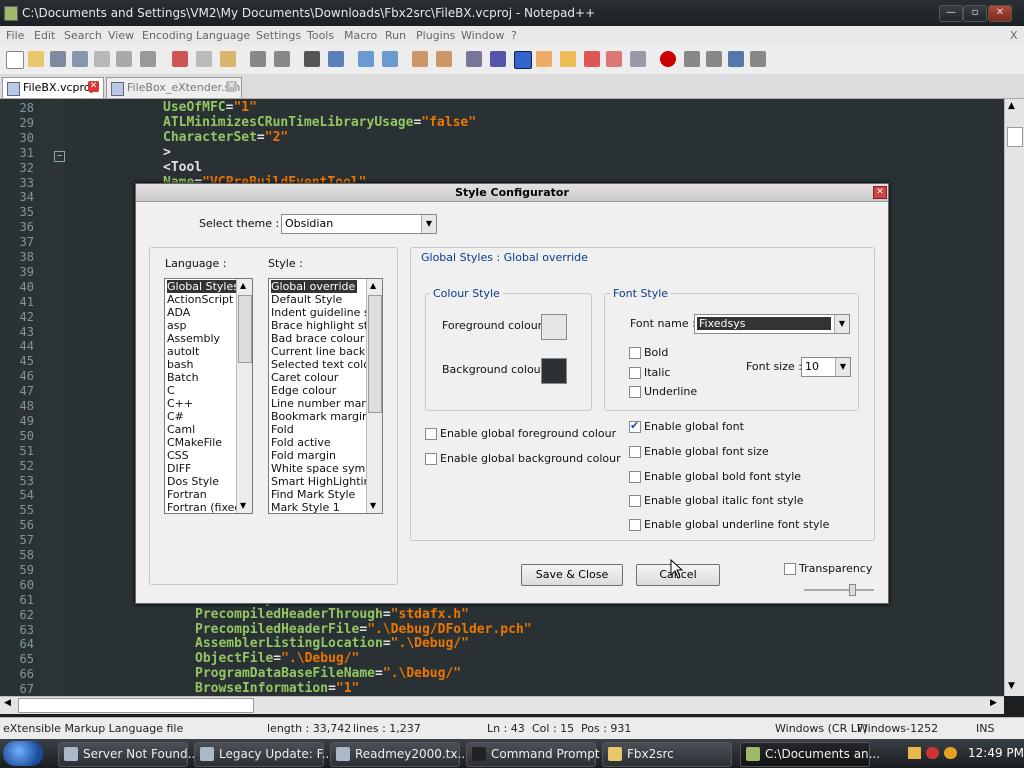 Image resolution: width=1024 pixels, height=768 pixels. I want to click on function-list-icon, so click(592, 59).